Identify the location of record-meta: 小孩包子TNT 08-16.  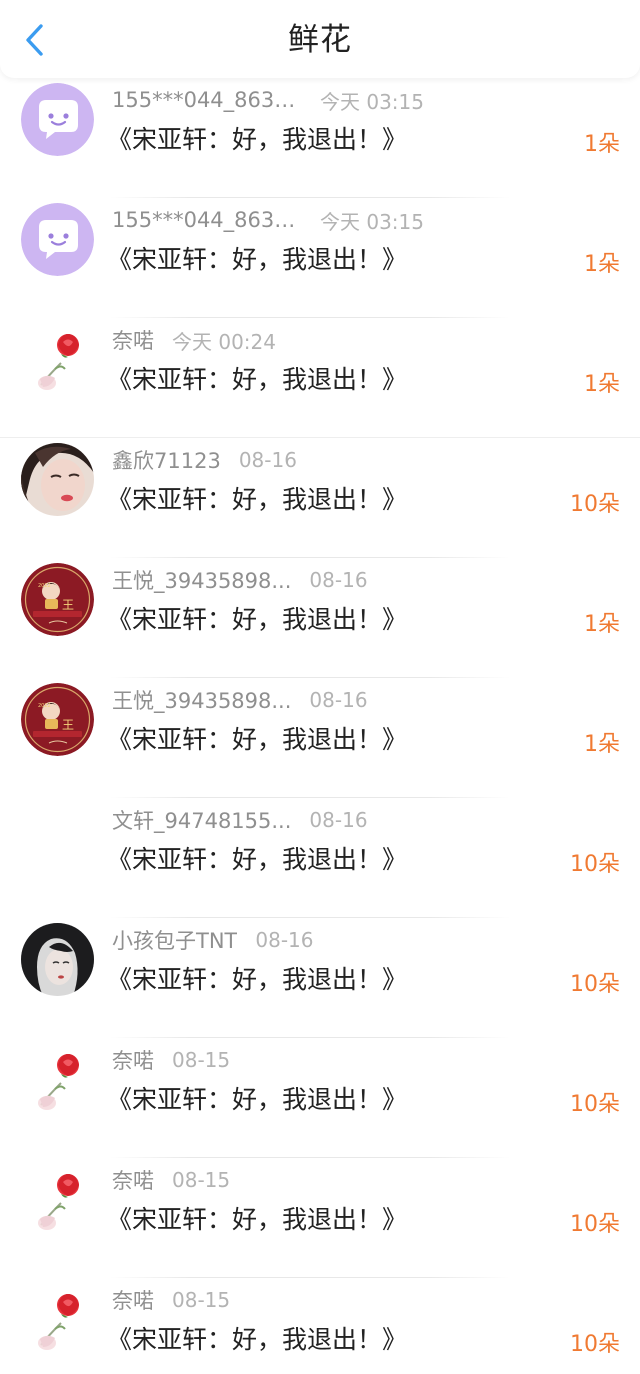
(213, 940).